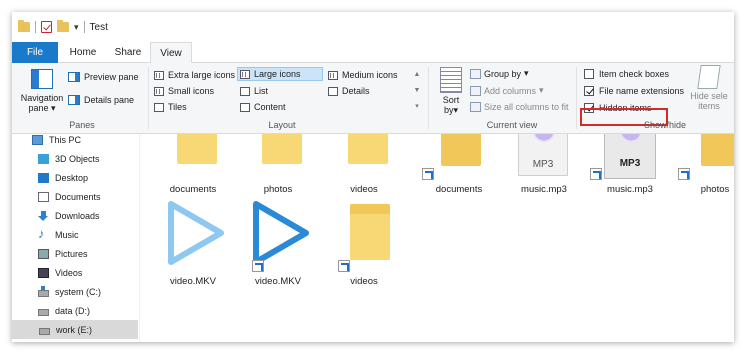 The height and width of the screenshot is (356, 744). I want to click on customize-toolbar-icon: ▾, so click(76, 27).